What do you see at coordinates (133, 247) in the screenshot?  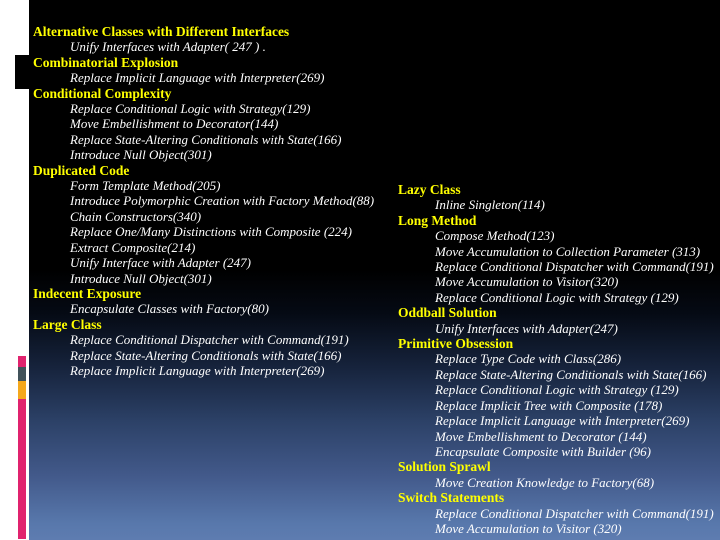 I see `refactoring-item: Extract Composite(214)` at bounding box center [133, 247].